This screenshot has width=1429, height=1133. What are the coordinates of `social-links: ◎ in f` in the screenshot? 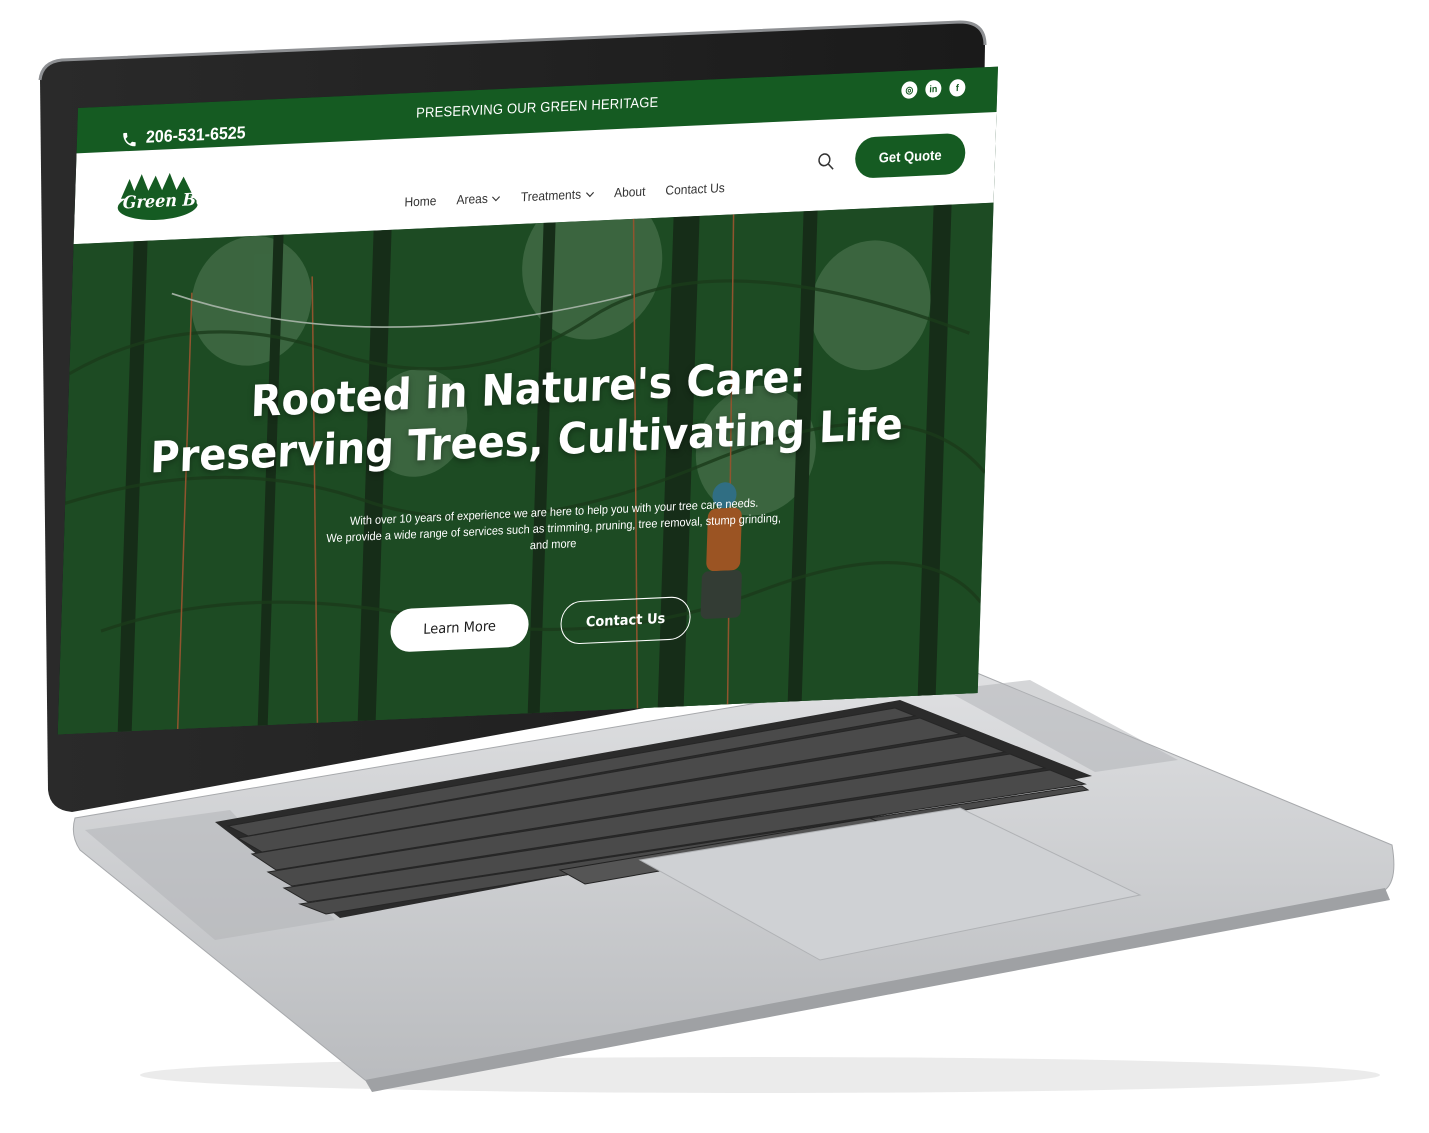 It's located at (933, 88).